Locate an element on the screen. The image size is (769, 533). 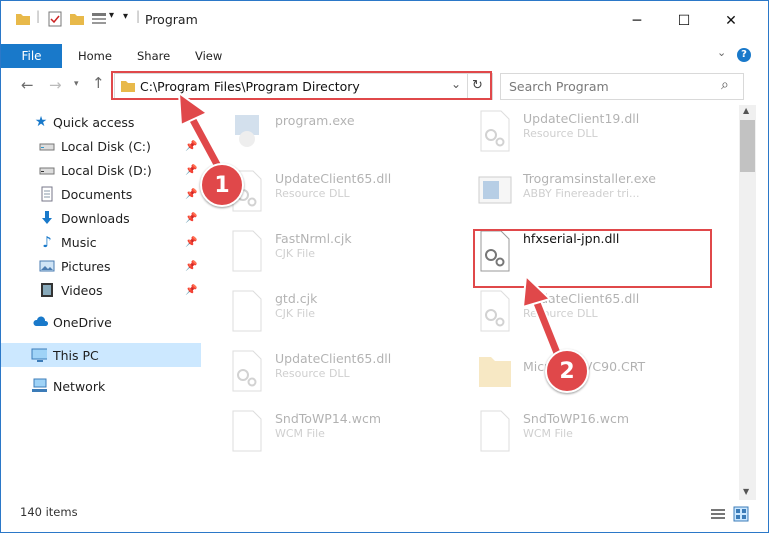
step-badge-2: 2 is located at coordinates (567, 371).